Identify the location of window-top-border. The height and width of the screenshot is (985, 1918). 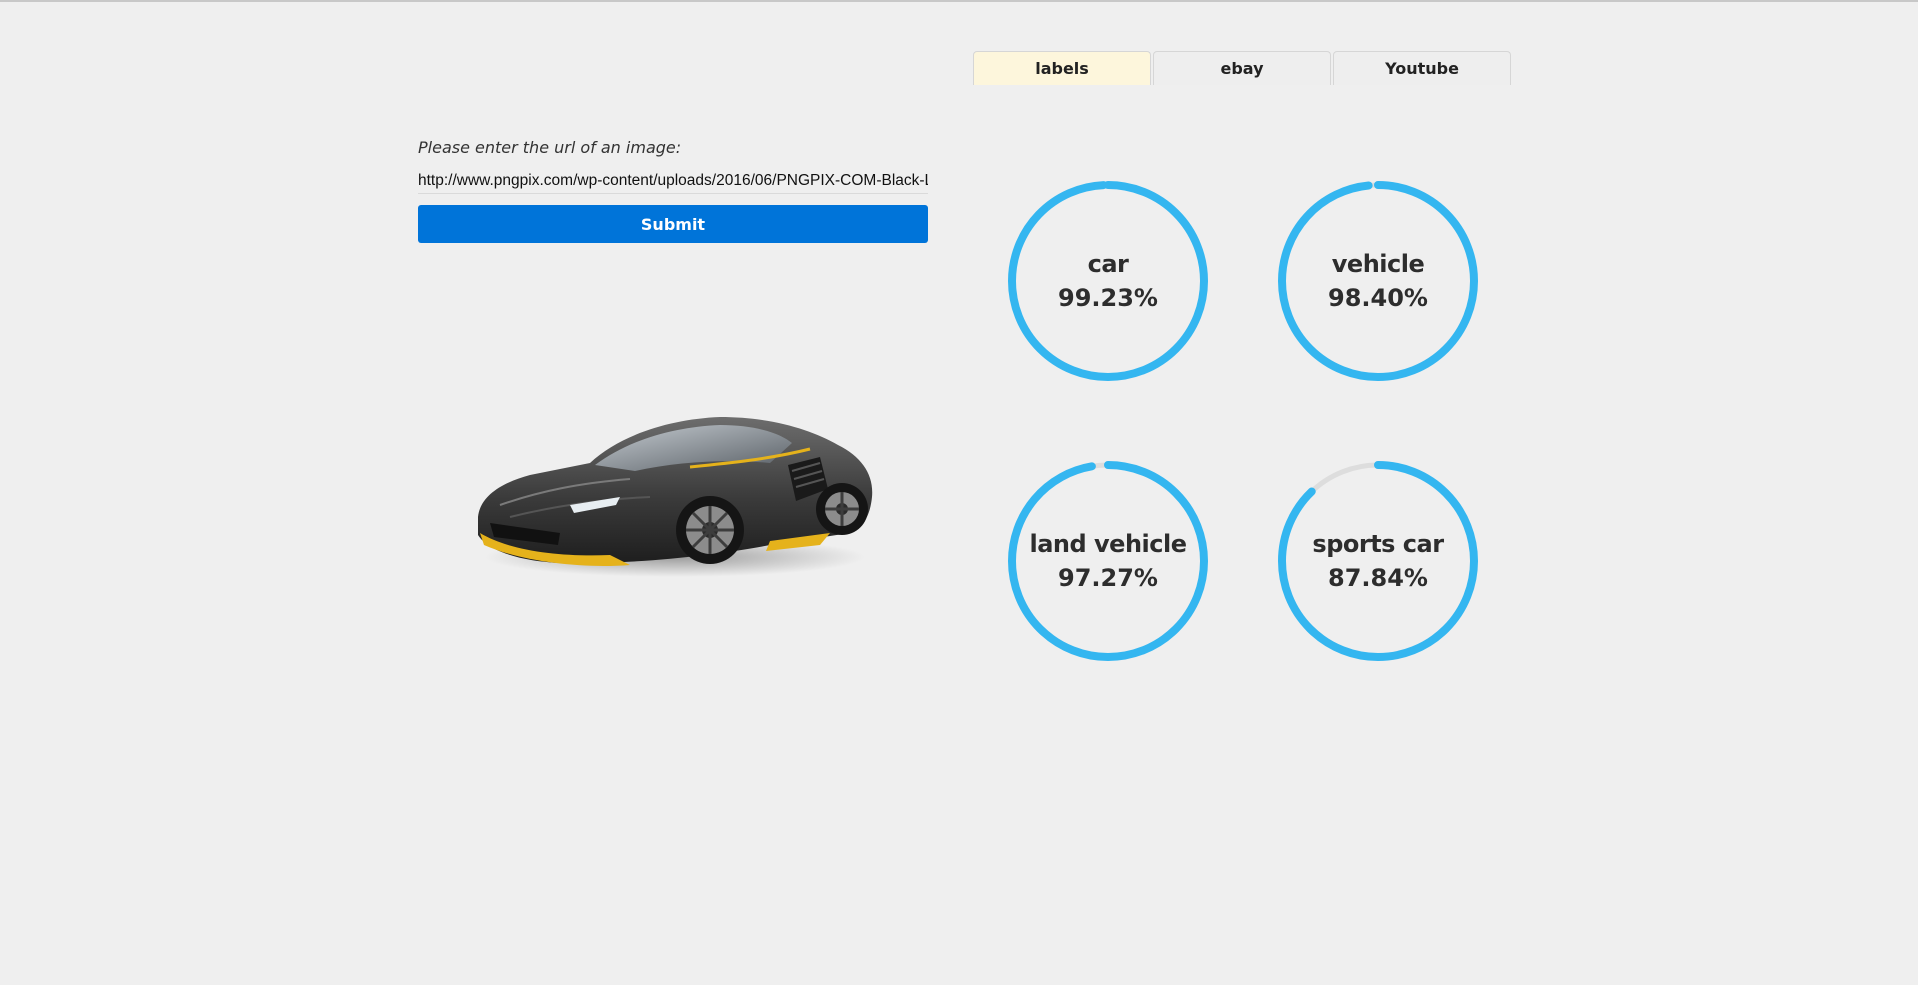
(959, 1).